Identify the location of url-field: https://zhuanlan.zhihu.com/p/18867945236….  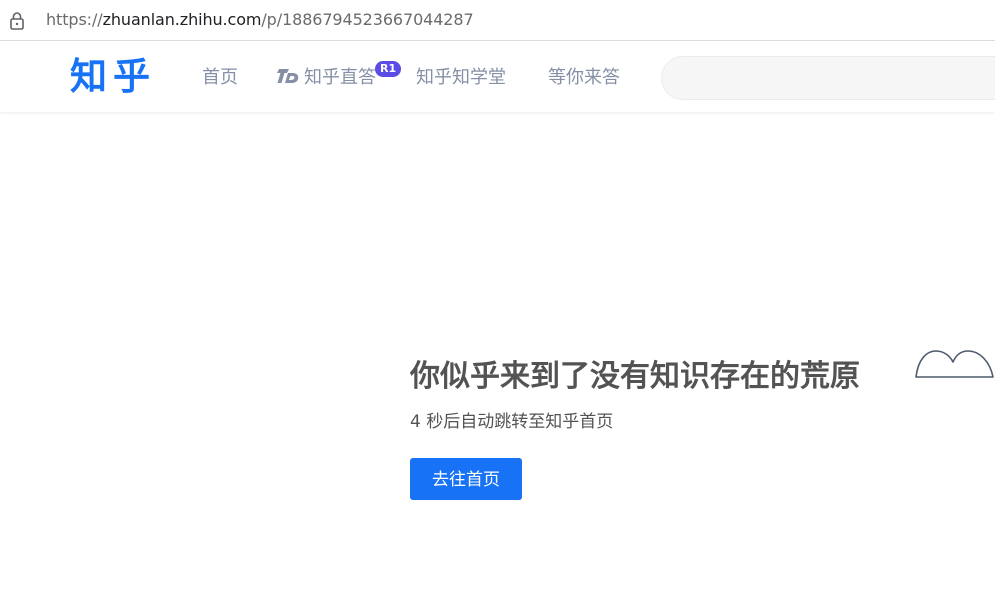
(260, 20).